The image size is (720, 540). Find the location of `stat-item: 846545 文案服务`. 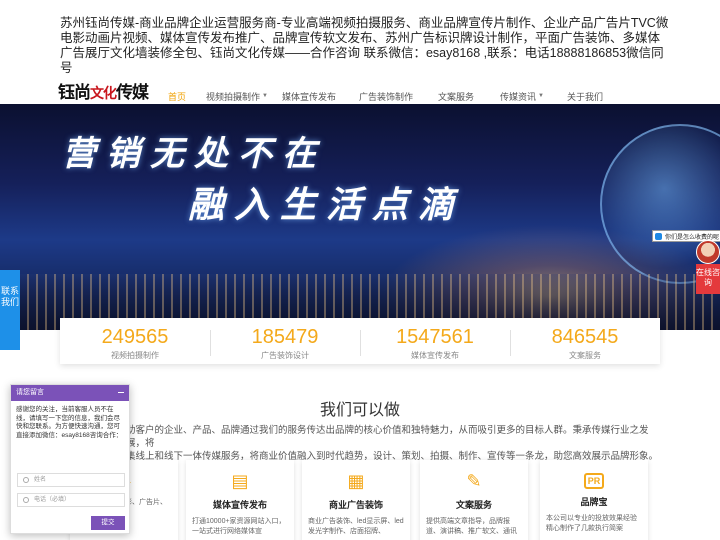

stat-item: 846545 文案服务 is located at coordinates (585, 341).